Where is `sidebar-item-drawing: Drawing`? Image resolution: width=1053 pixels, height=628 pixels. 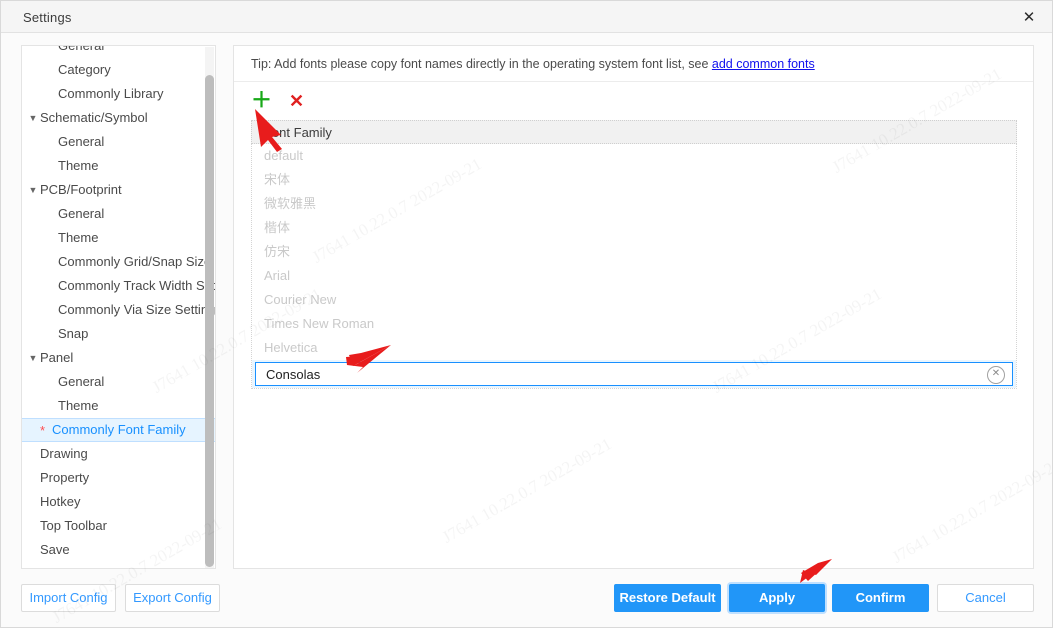 sidebar-item-drawing: Drawing is located at coordinates (118, 454).